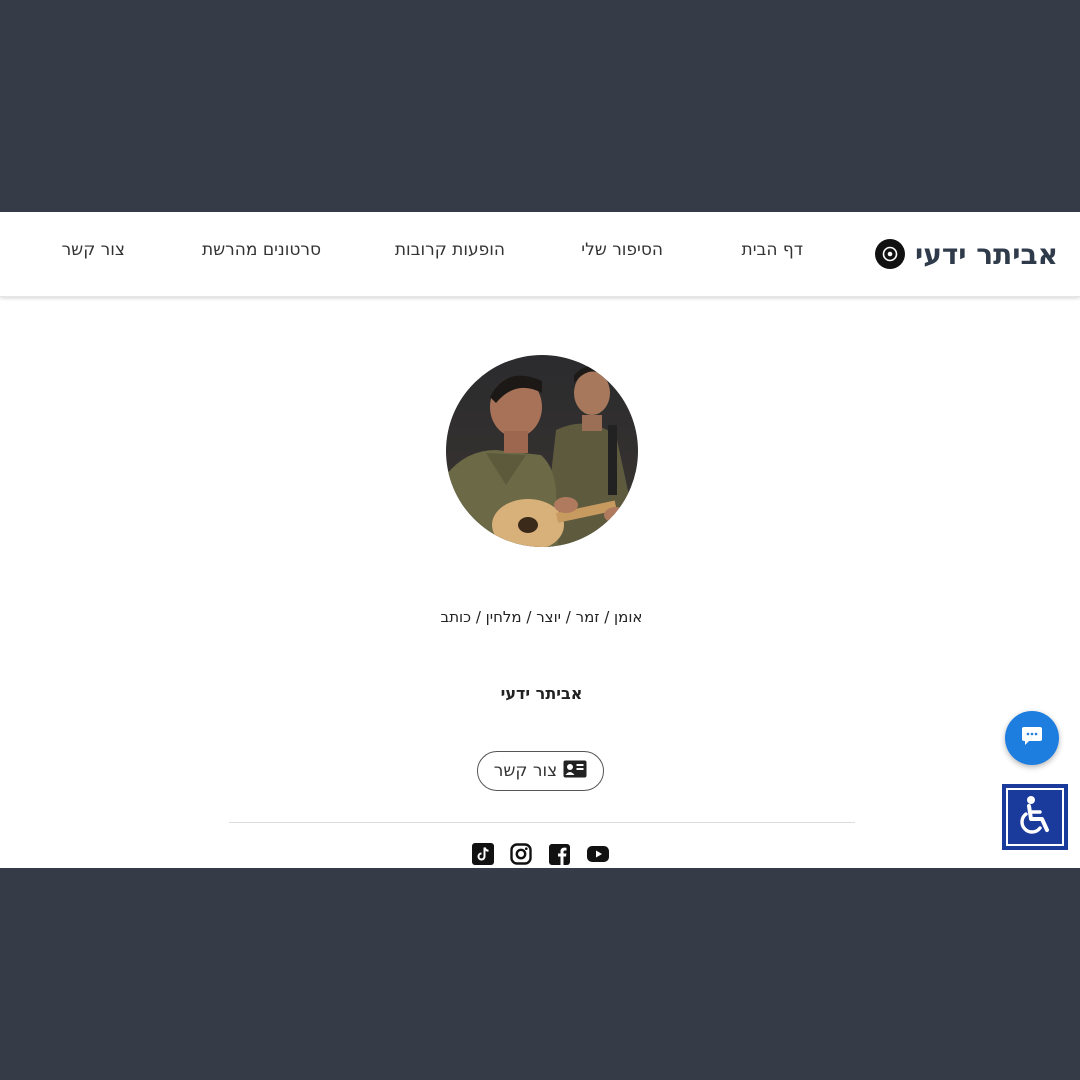 The image size is (1080, 1080). I want to click on youtube-icon, so click(599, 854).